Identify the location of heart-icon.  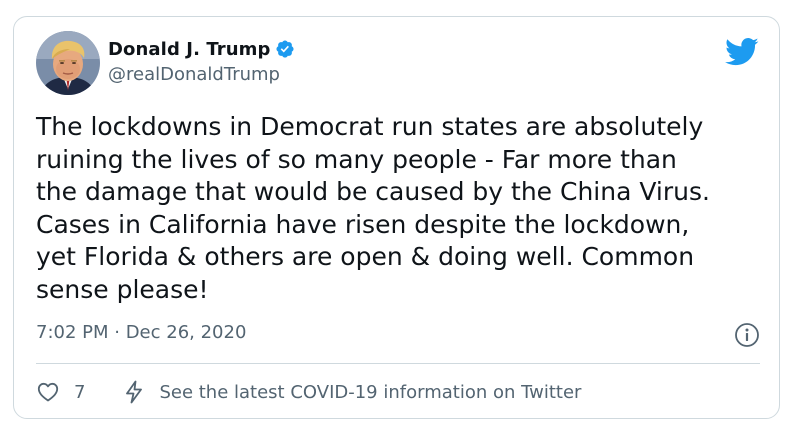
(48, 392).